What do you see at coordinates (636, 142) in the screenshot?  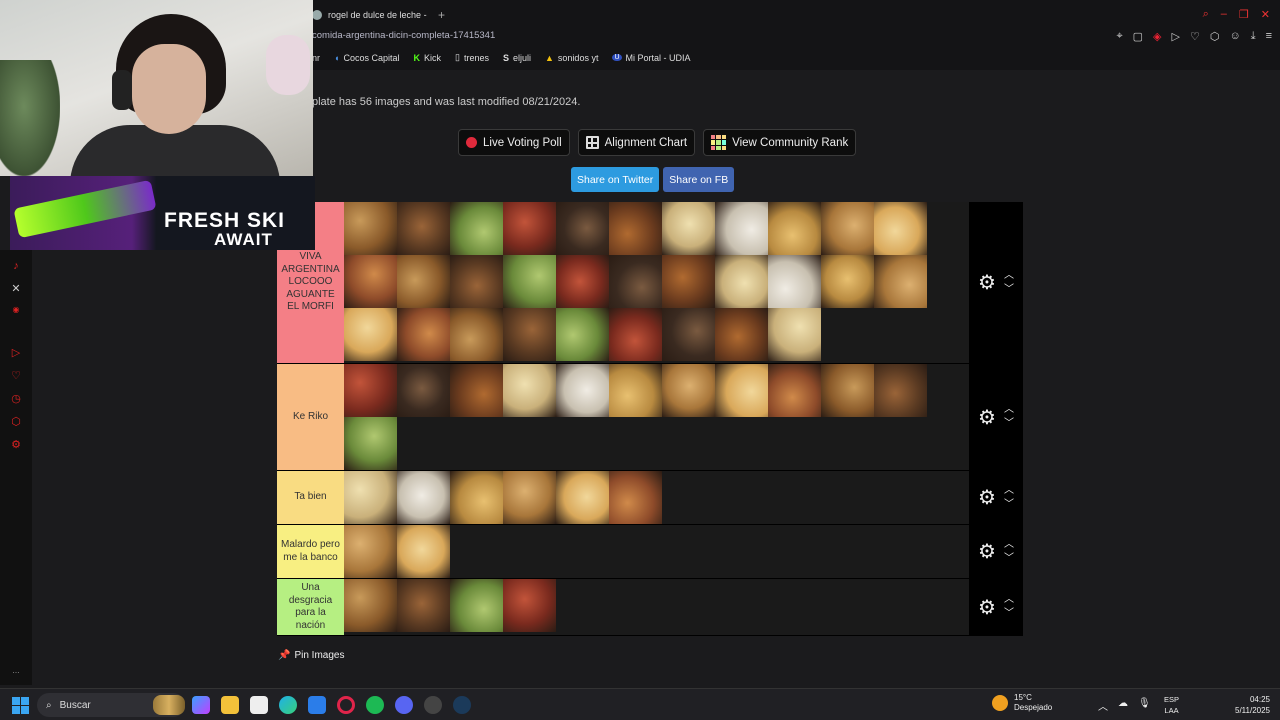 I see `alignment-chart-button: Alignment Chart` at bounding box center [636, 142].